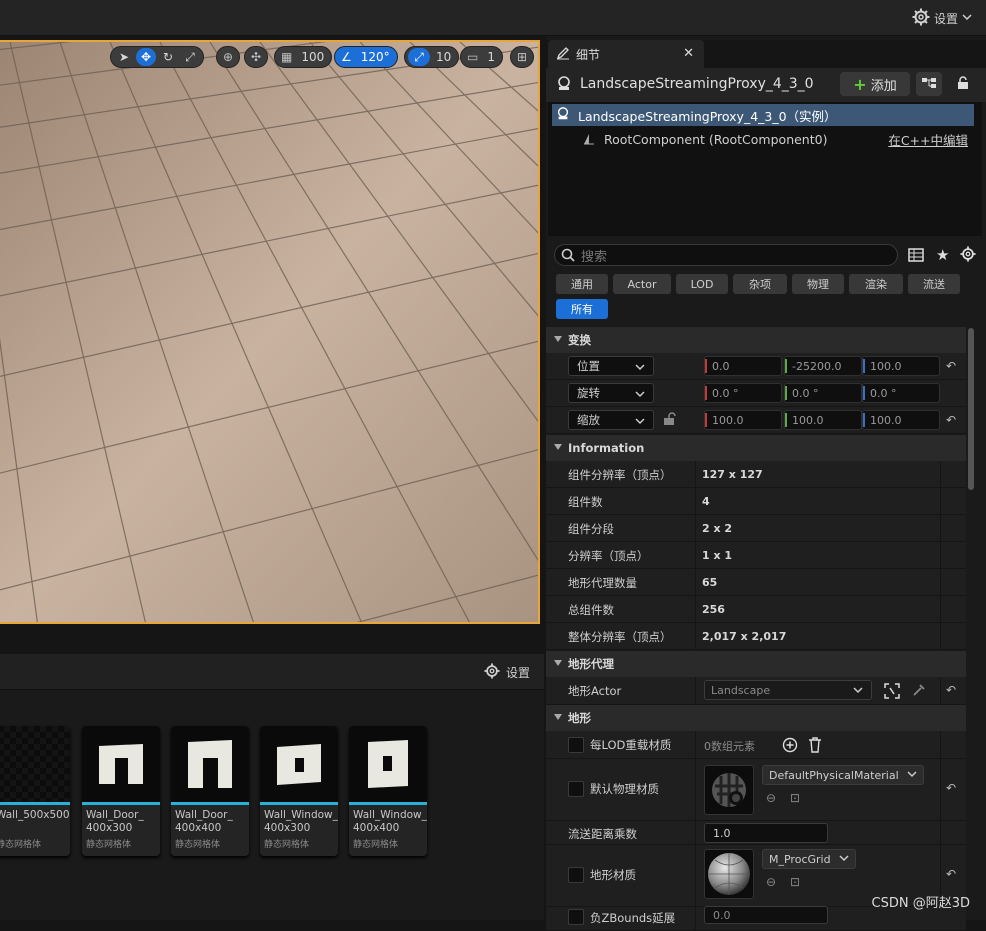  What do you see at coordinates (942, 18) in the screenshot?
I see `viewport-settings-button: 设置` at bounding box center [942, 18].